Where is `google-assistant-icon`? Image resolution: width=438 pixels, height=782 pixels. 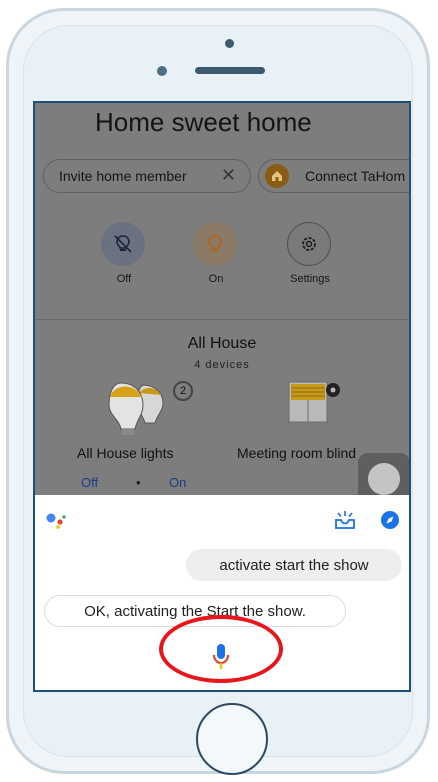 google-assistant-icon is located at coordinates (56, 521).